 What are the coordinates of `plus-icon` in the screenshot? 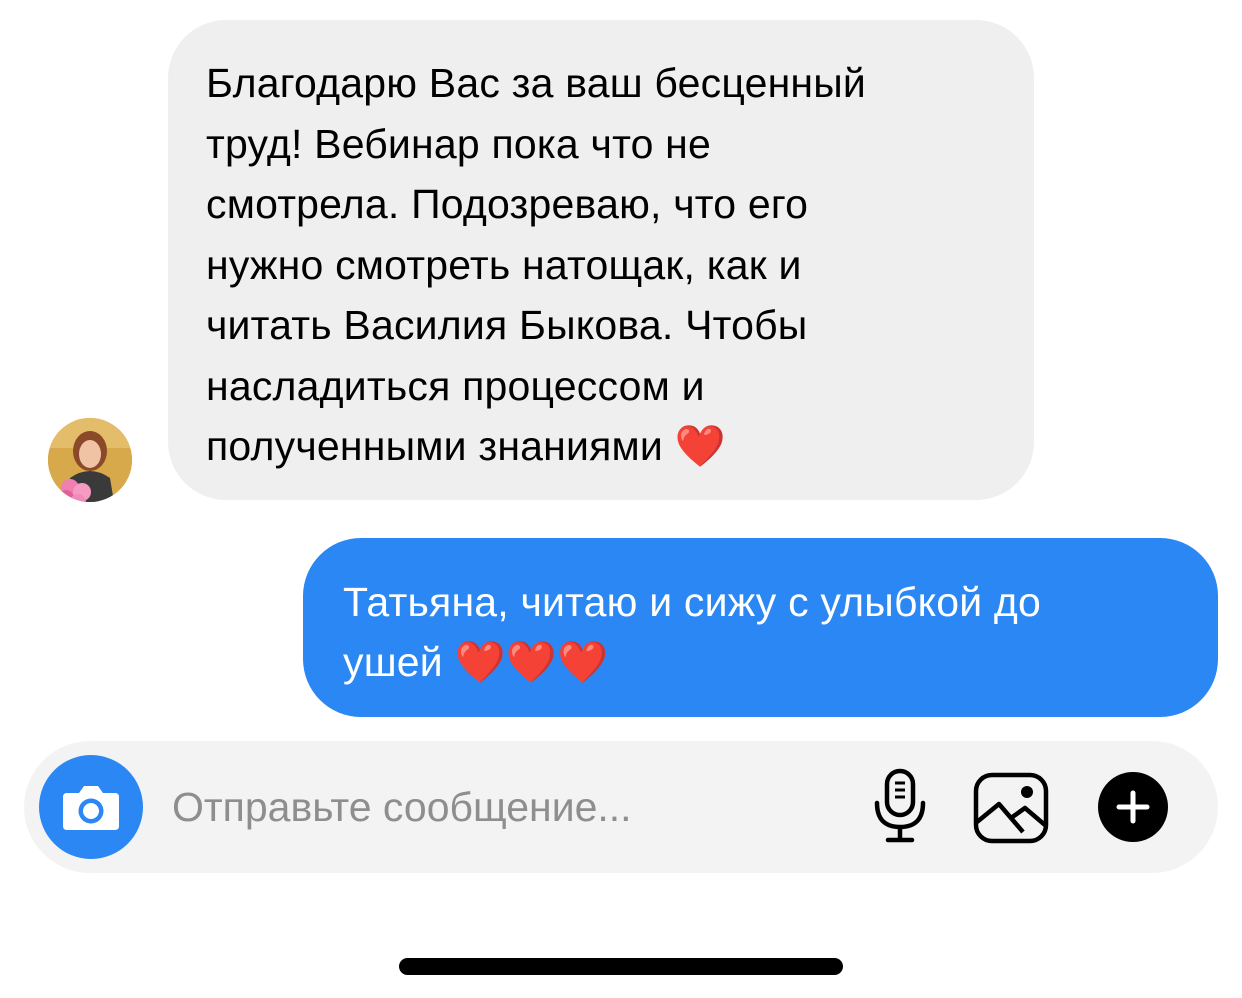 It's located at (1133, 807).